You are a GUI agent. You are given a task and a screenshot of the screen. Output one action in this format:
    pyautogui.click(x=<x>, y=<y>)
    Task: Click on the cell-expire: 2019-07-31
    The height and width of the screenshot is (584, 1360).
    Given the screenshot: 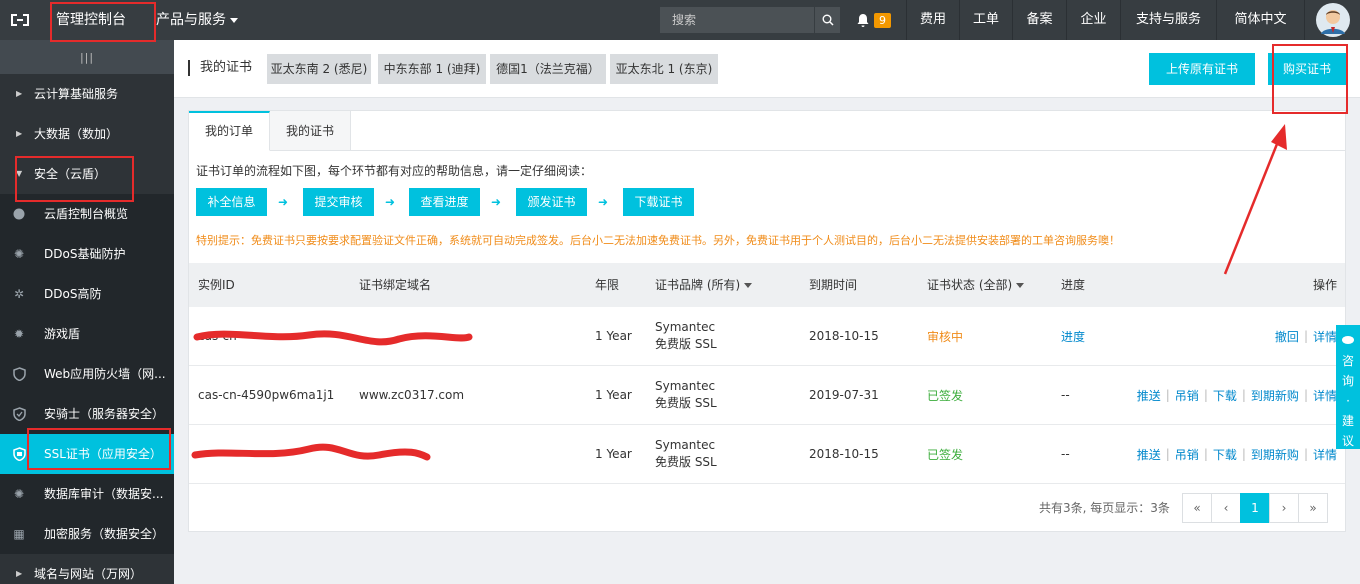 What is the action you would take?
    pyautogui.click(x=844, y=395)
    